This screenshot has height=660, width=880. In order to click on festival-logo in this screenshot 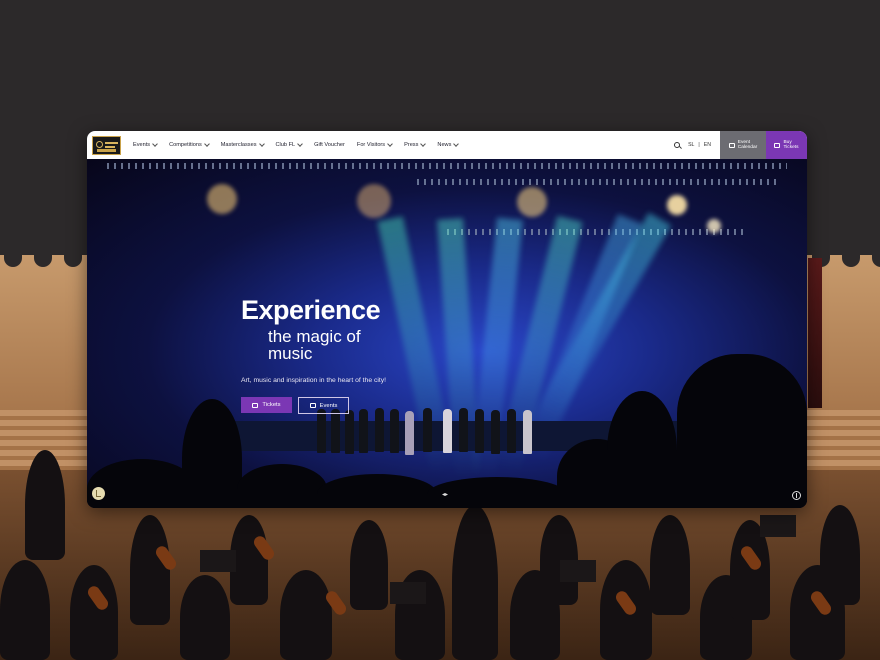, I will do `click(106, 145)`.